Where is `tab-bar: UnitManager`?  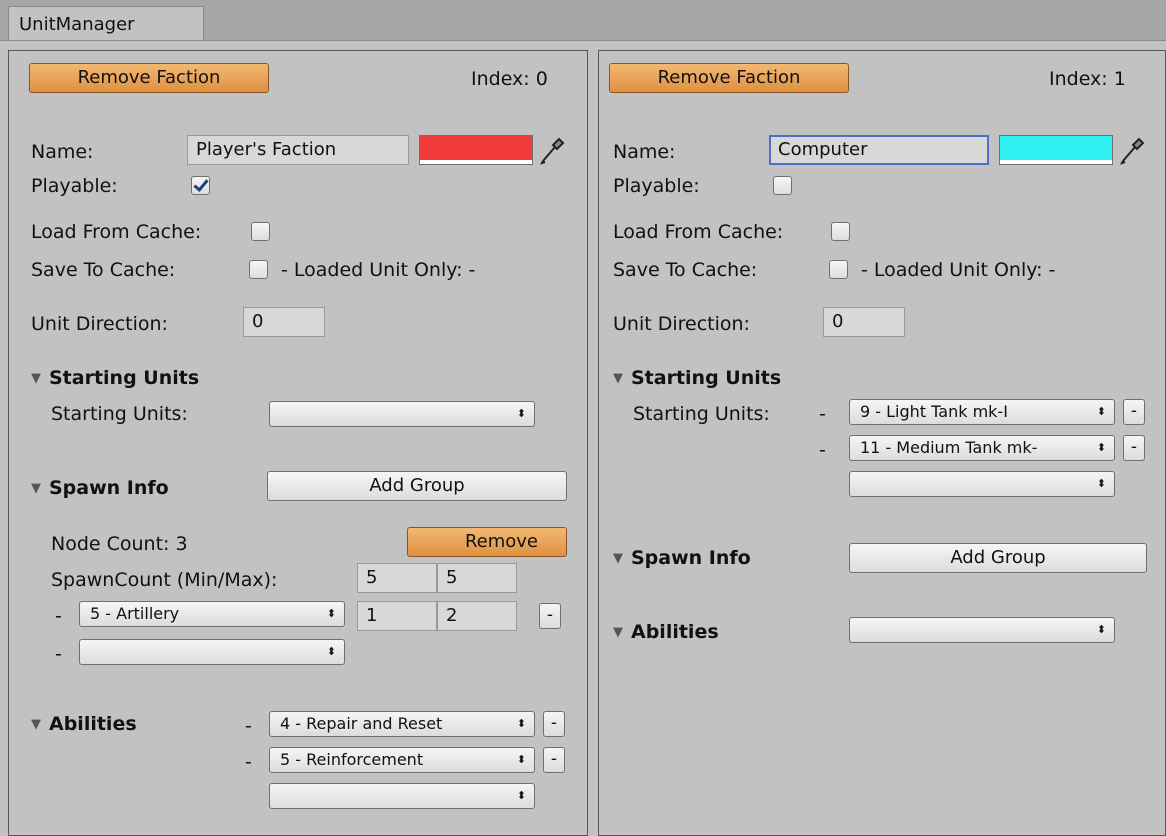 tab-bar: UnitManager is located at coordinates (583, 20).